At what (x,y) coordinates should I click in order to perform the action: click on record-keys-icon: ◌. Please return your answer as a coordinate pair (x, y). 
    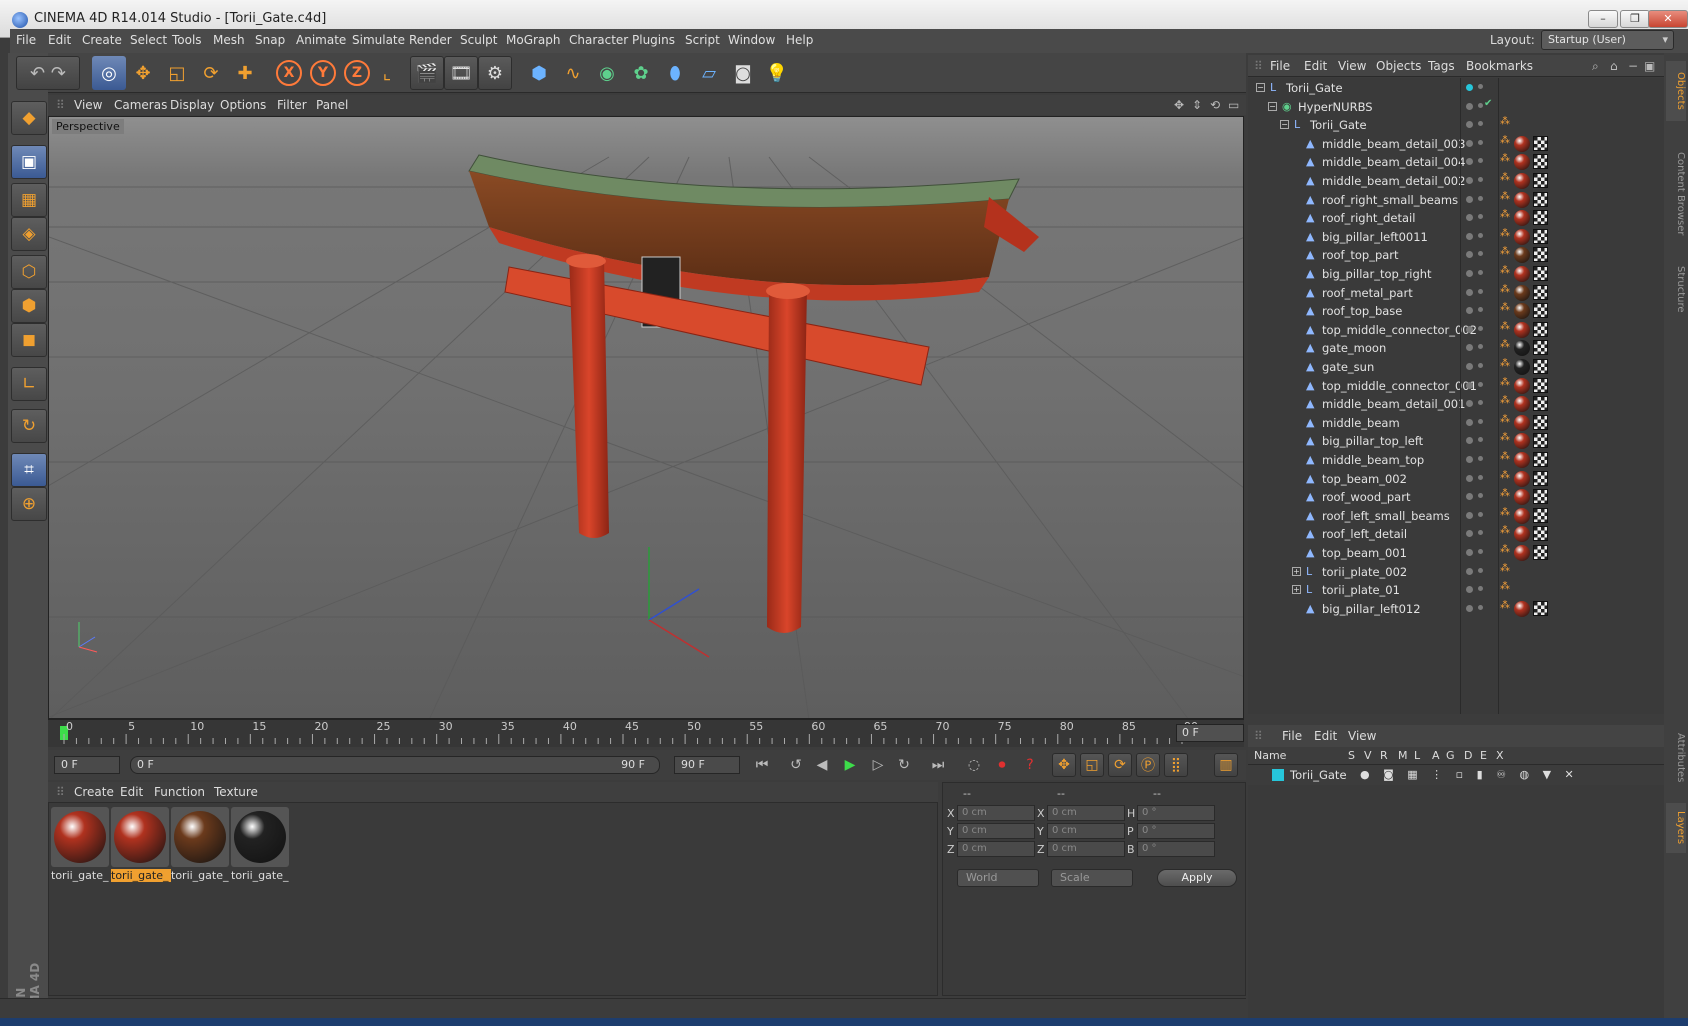
    Looking at the image, I should click on (974, 765).